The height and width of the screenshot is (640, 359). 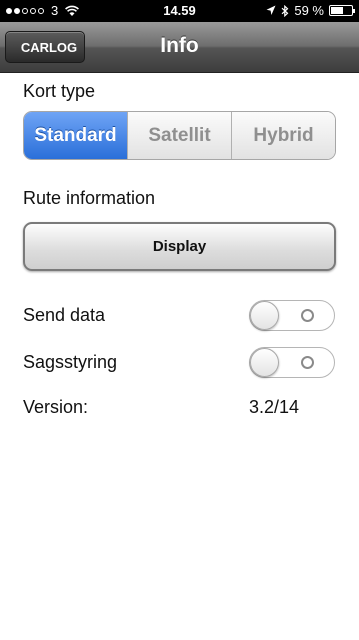 What do you see at coordinates (56, 407) in the screenshot?
I see `version-label: Version:` at bounding box center [56, 407].